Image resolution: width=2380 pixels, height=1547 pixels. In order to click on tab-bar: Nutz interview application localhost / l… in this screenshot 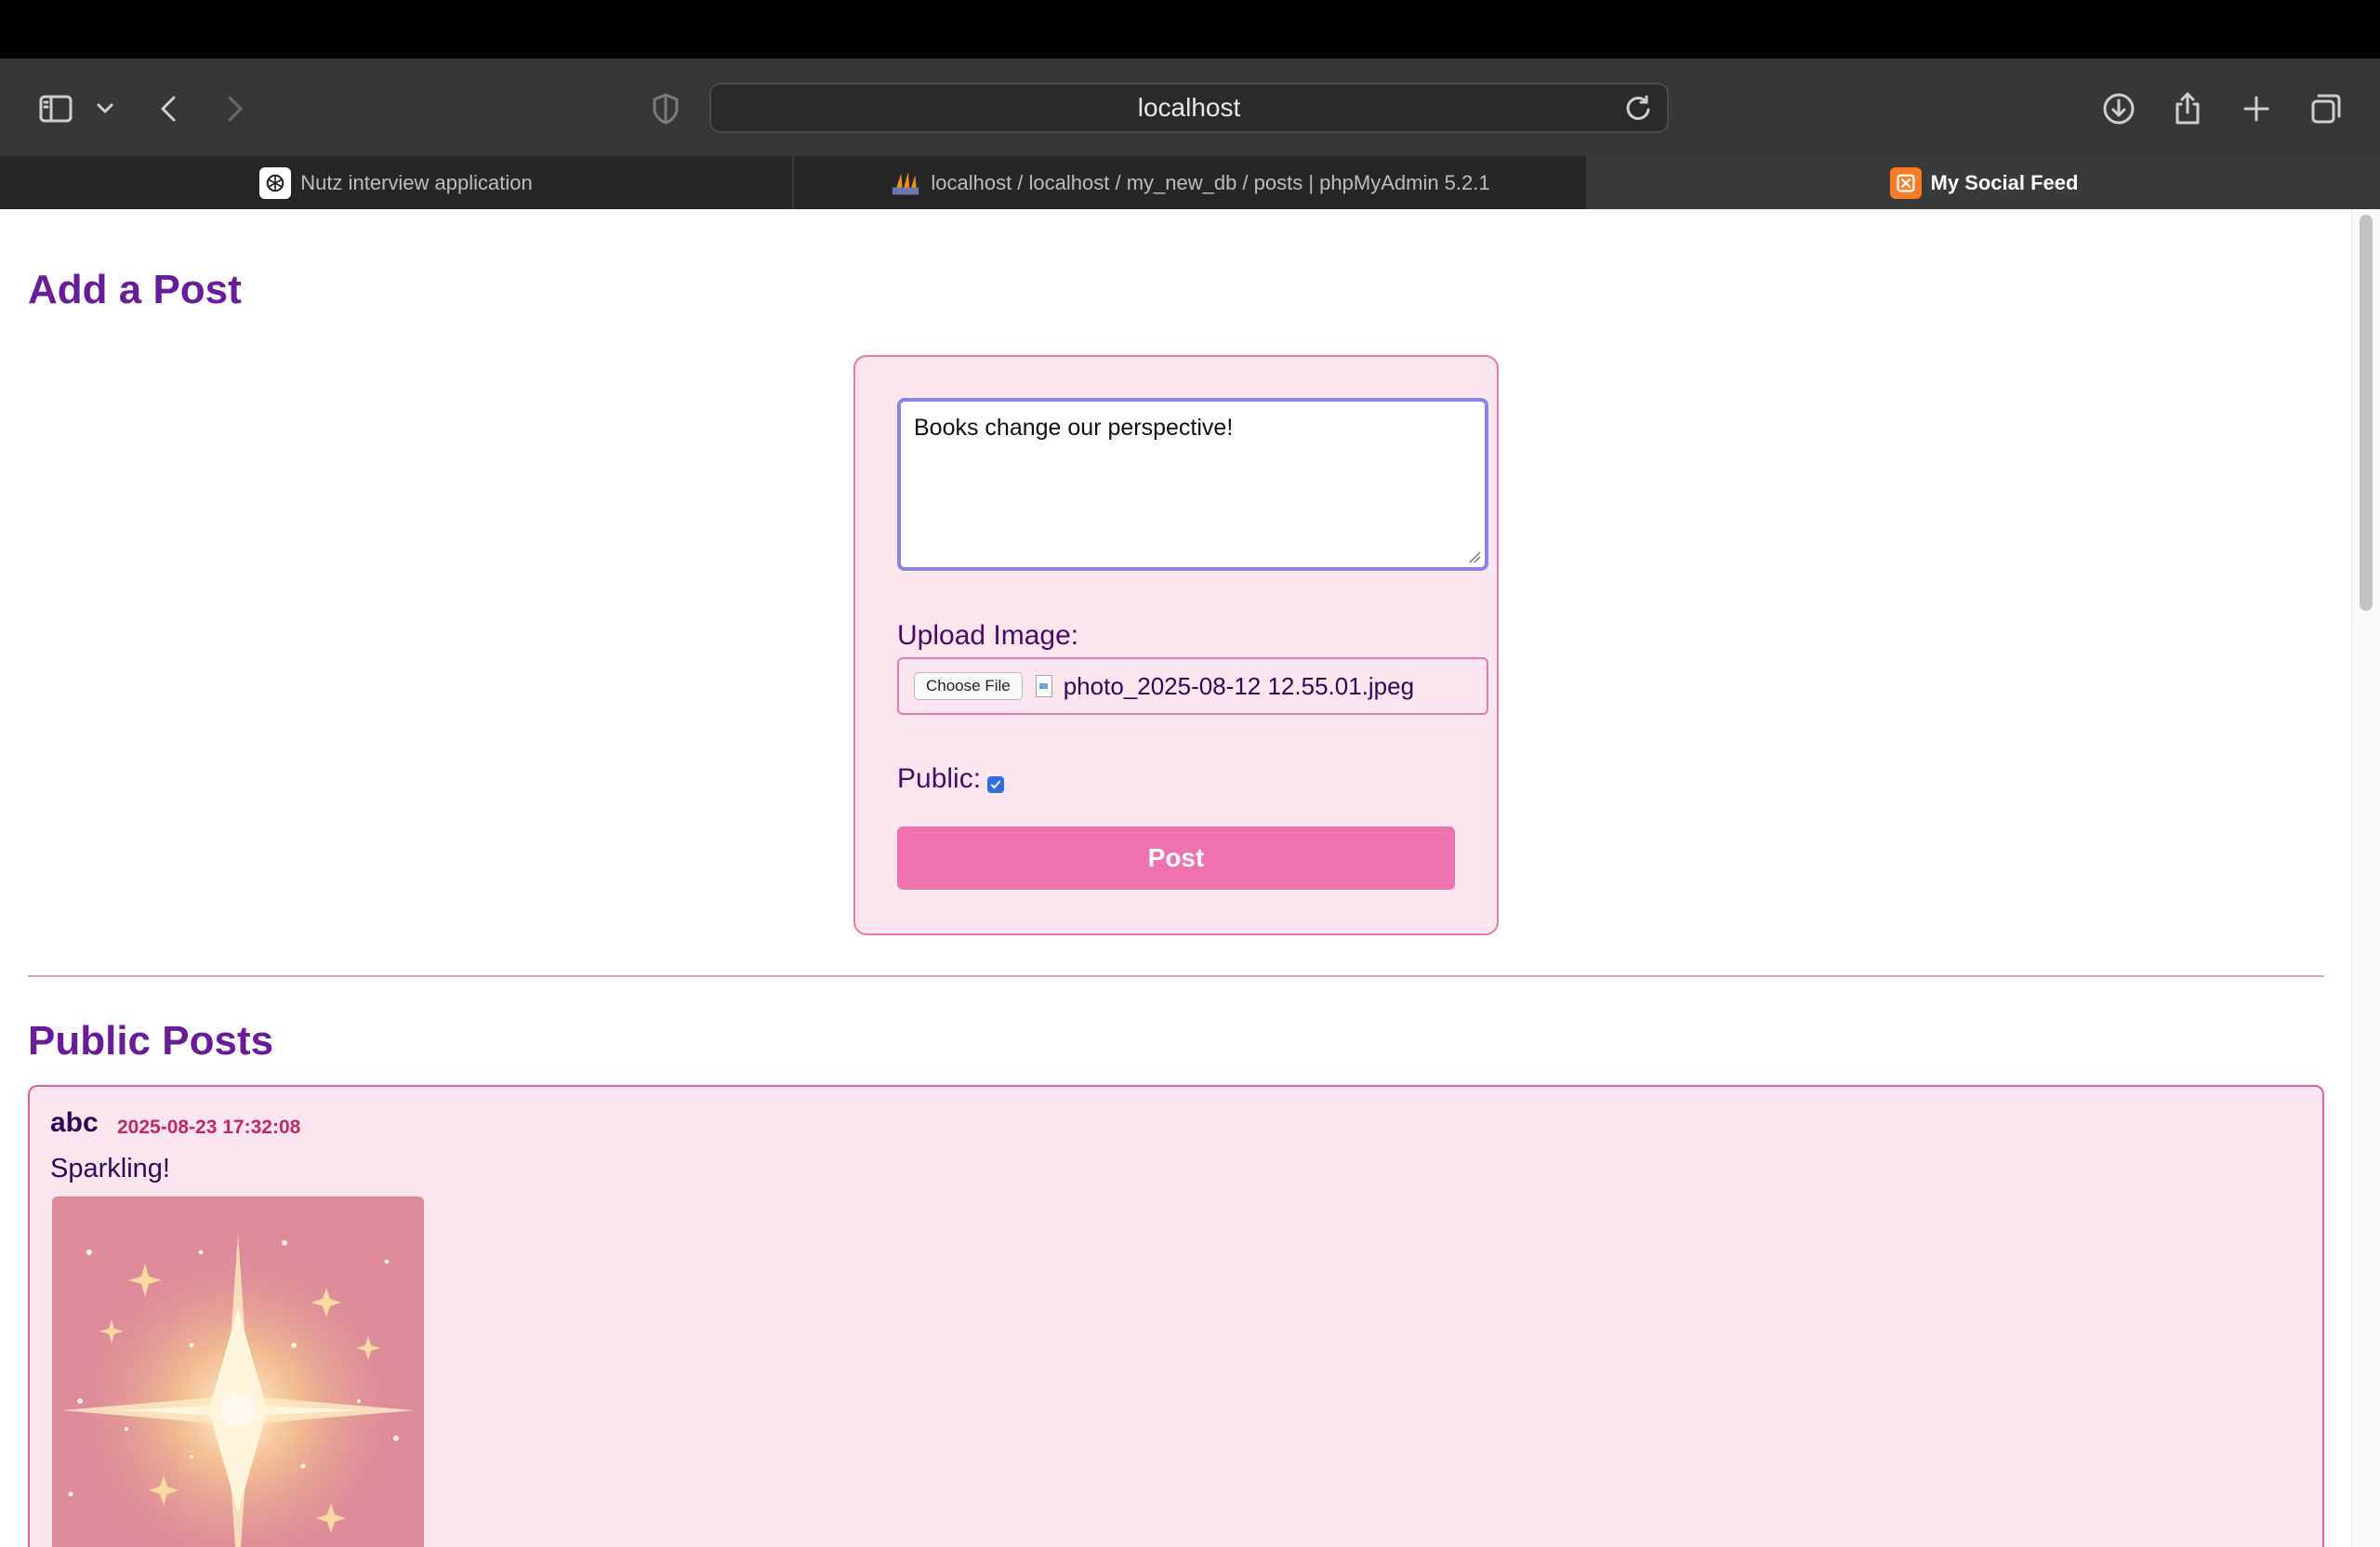, I will do `click(1190, 182)`.